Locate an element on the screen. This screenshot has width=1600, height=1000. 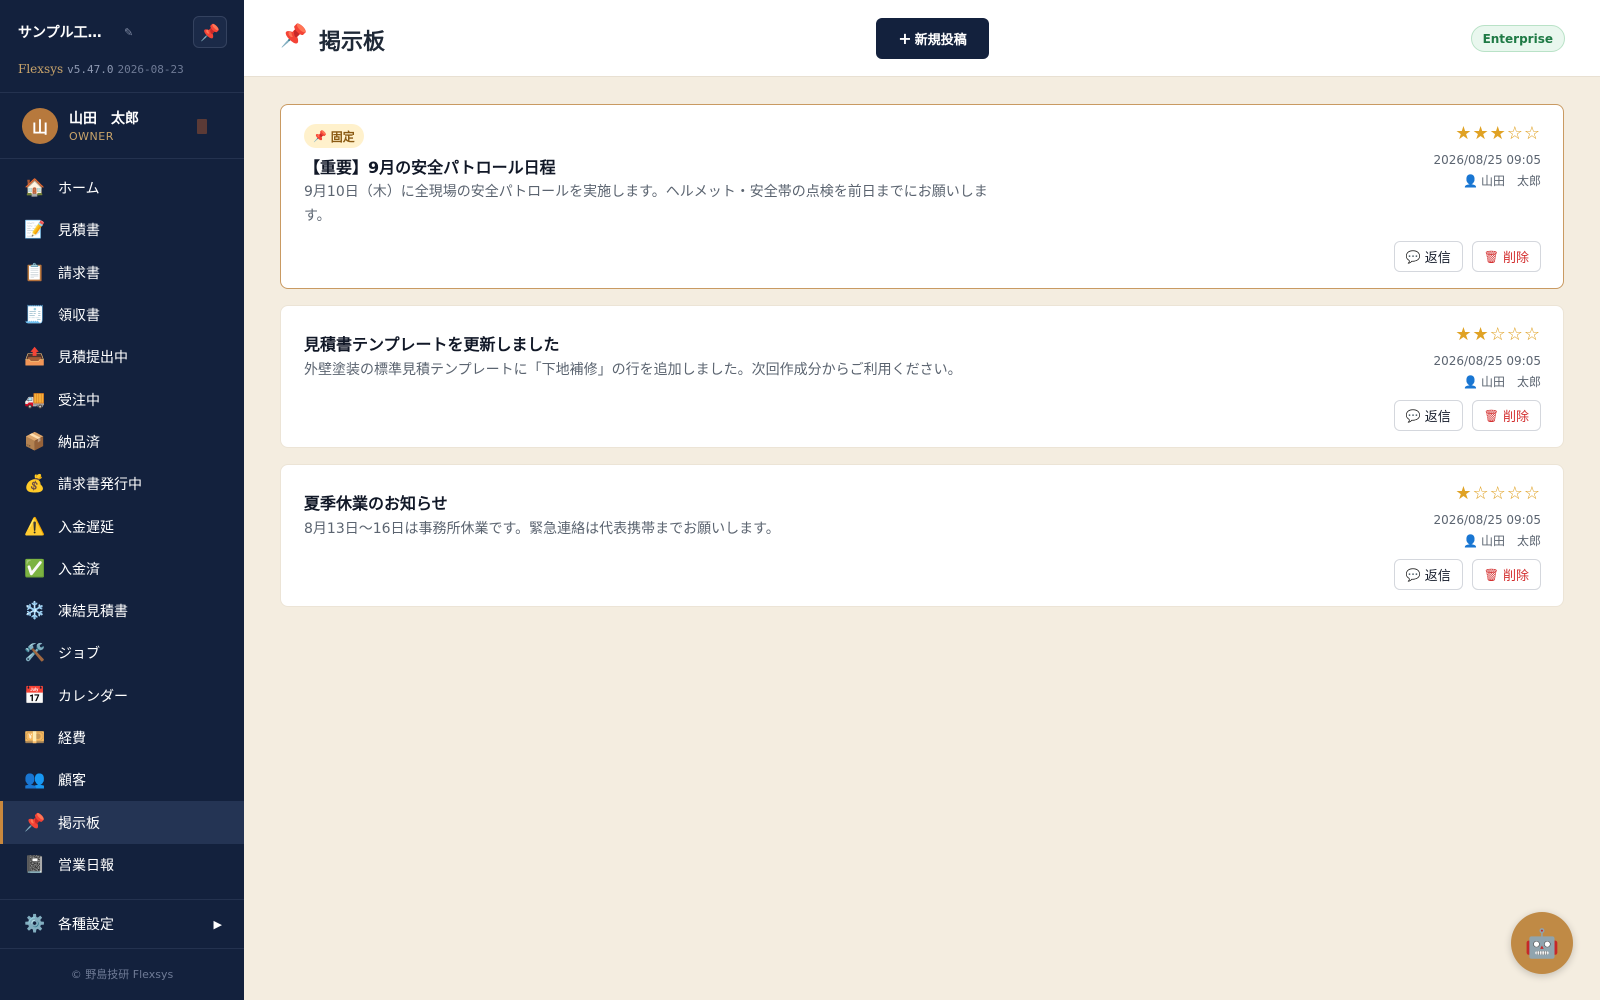
home-icon: 🏠 is located at coordinates (35, 188).